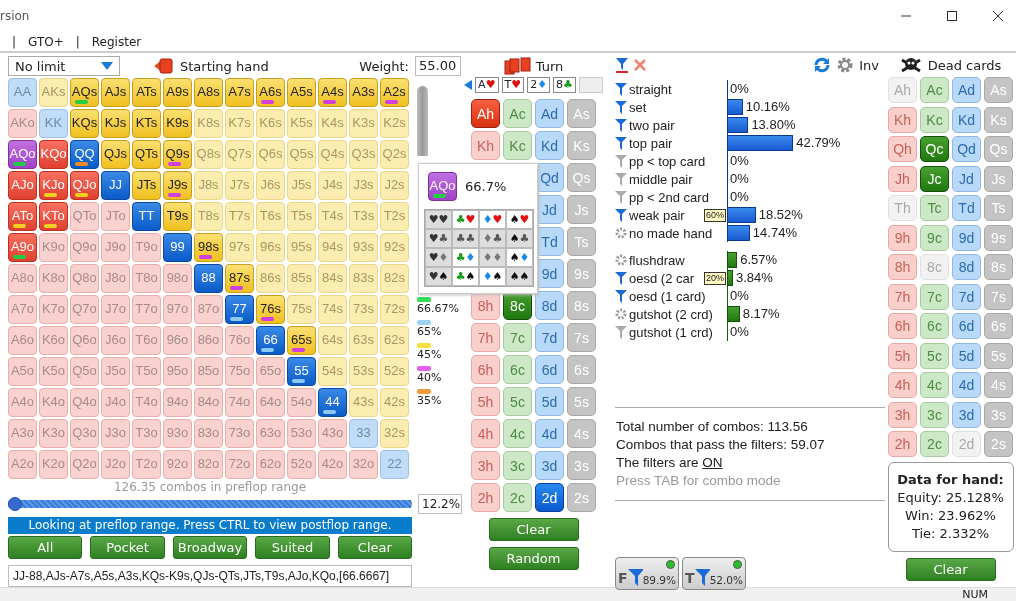 The height and width of the screenshot is (601, 1016). Describe the element at coordinates (301, 247) in the screenshot. I see `hand-cell: 95s` at that location.